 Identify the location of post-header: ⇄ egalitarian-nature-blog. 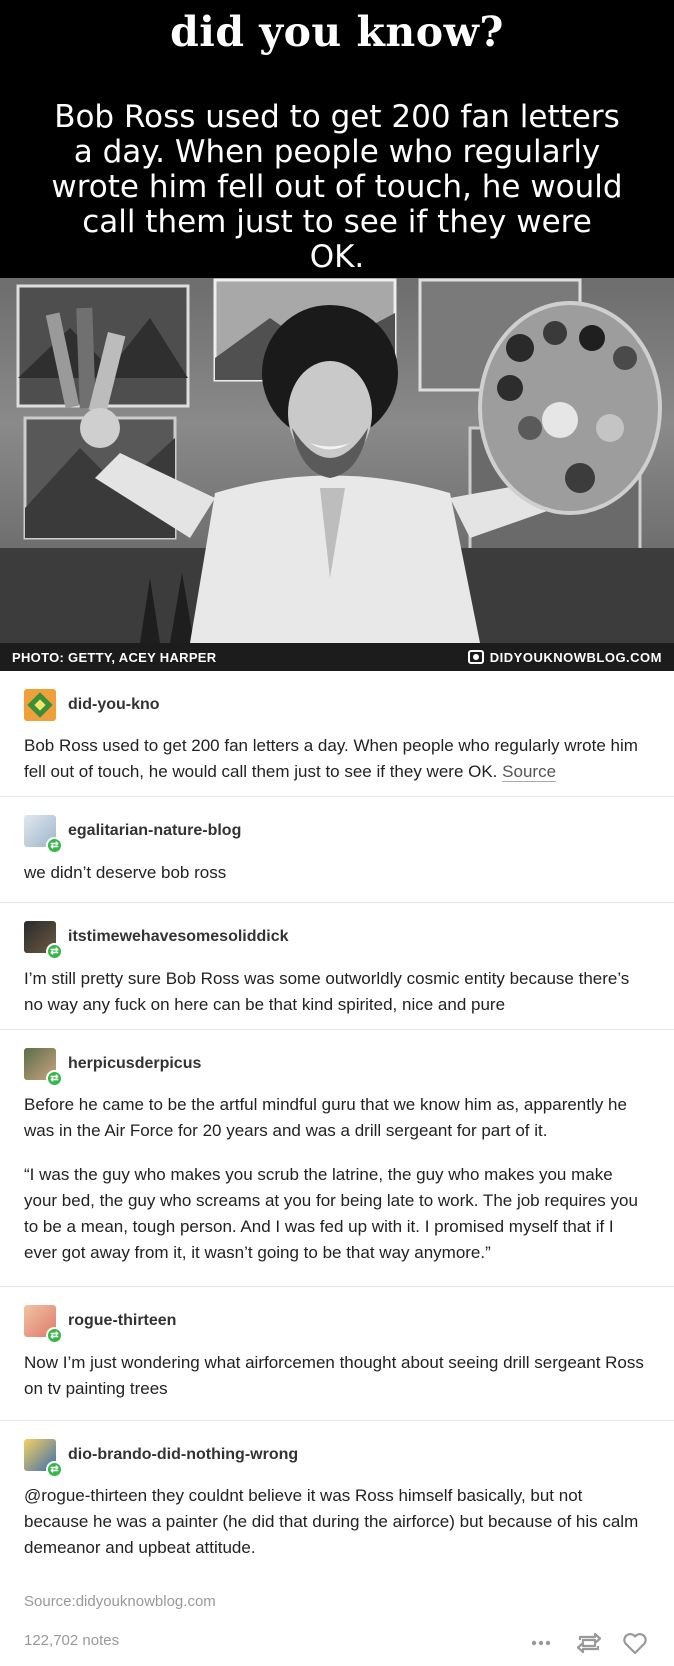
(132, 834).